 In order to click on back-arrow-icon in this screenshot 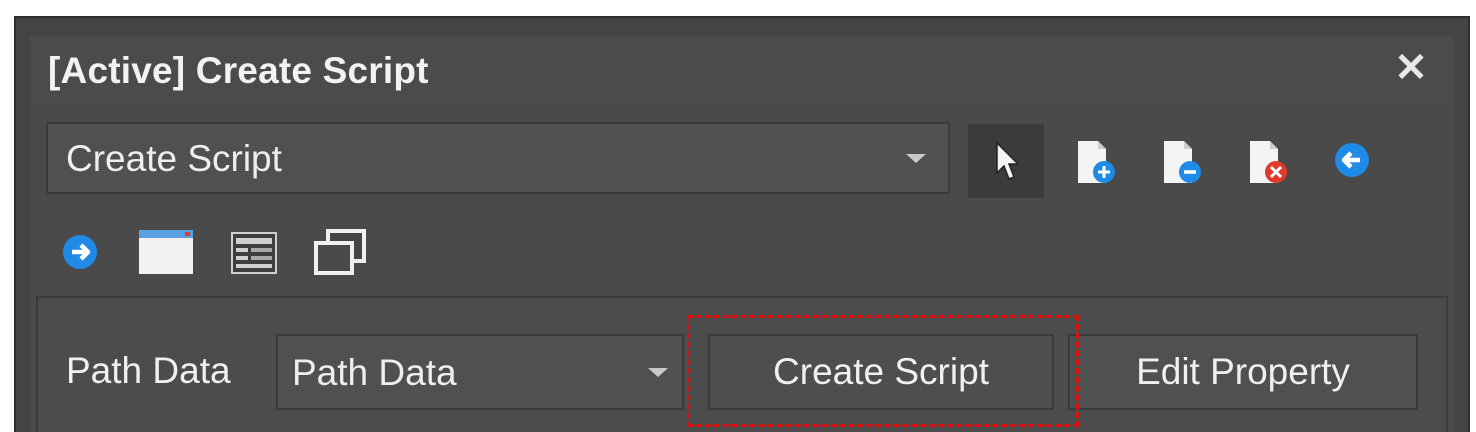, I will do `click(1352, 160)`.